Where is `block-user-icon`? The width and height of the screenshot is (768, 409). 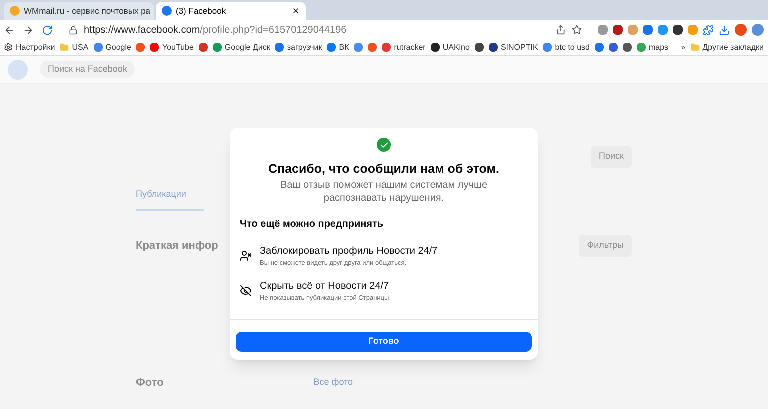 block-user-icon is located at coordinates (246, 256).